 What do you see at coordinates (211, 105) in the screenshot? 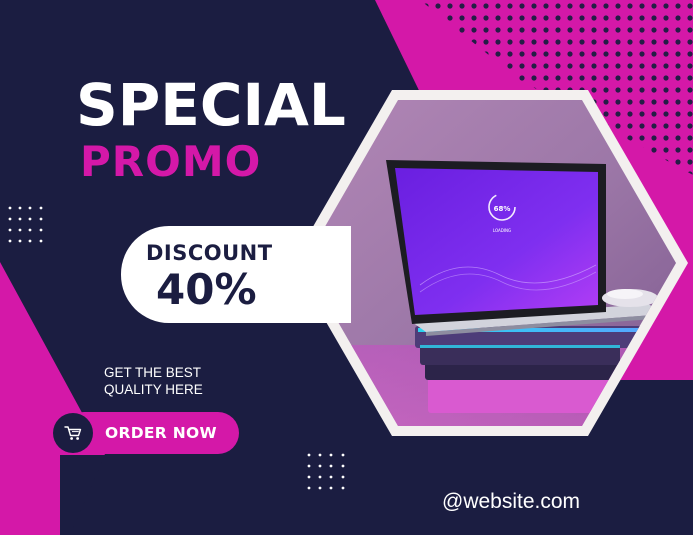
I see `promo-title: SPECIAL` at bounding box center [211, 105].